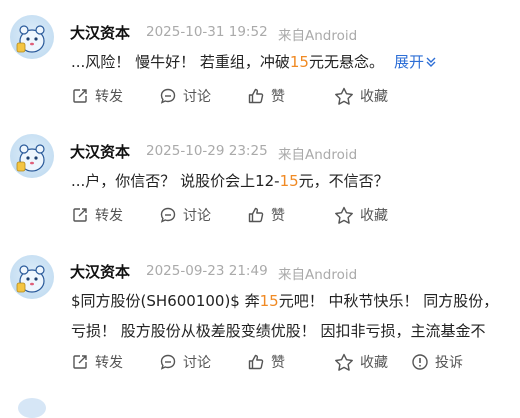 The image size is (520, 418). Describe the element at coordinates (207, 32) in the screenshot. I see `post-date: 2025-10-31 19:52` at that location.